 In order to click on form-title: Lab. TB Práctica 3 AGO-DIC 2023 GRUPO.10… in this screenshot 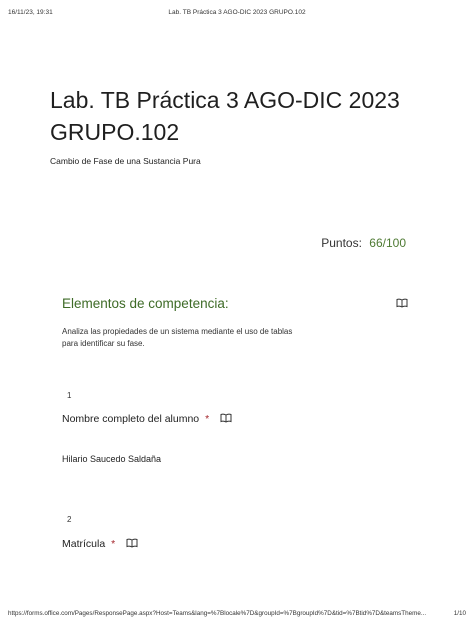, I will do `click(225, 116)`.